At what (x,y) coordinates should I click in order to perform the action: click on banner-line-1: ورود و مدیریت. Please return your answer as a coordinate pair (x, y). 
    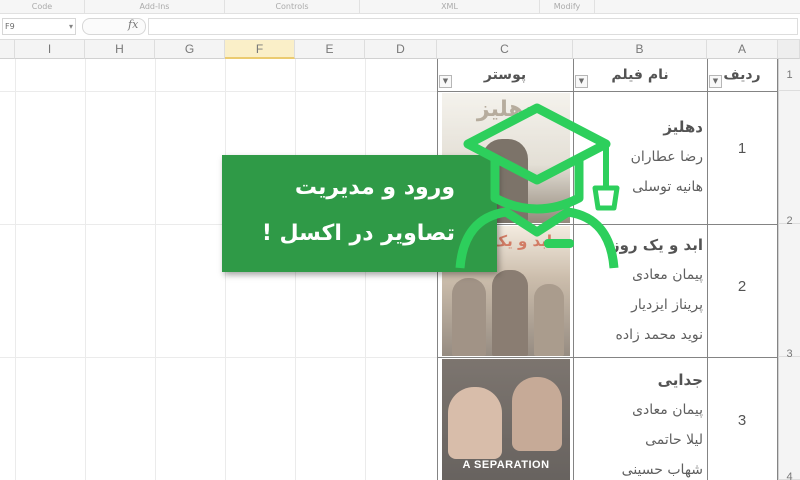
    Looking at the image, I should click on (374, 187).